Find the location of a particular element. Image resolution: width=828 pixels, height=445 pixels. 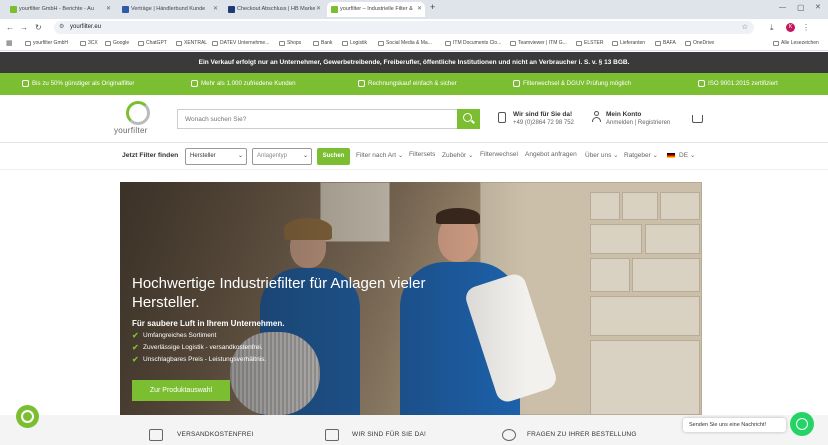

account-title: Mein Konto is located at coordinates (623, 114).